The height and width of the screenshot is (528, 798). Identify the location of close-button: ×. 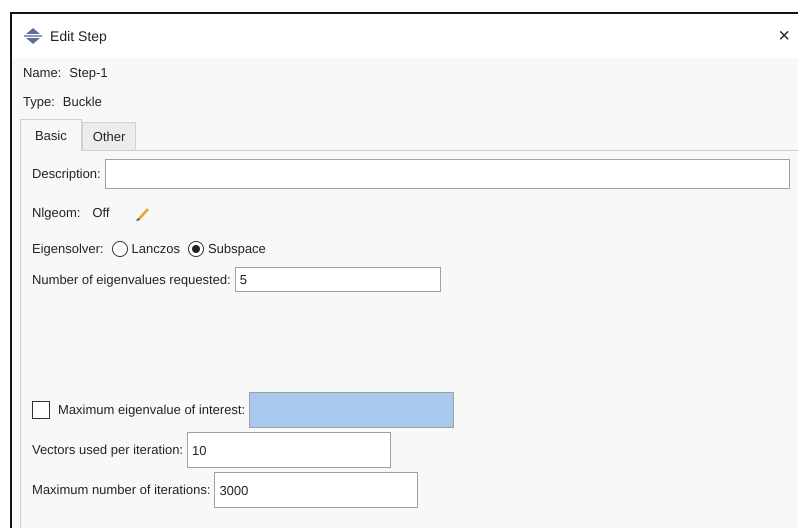
(784, 36).